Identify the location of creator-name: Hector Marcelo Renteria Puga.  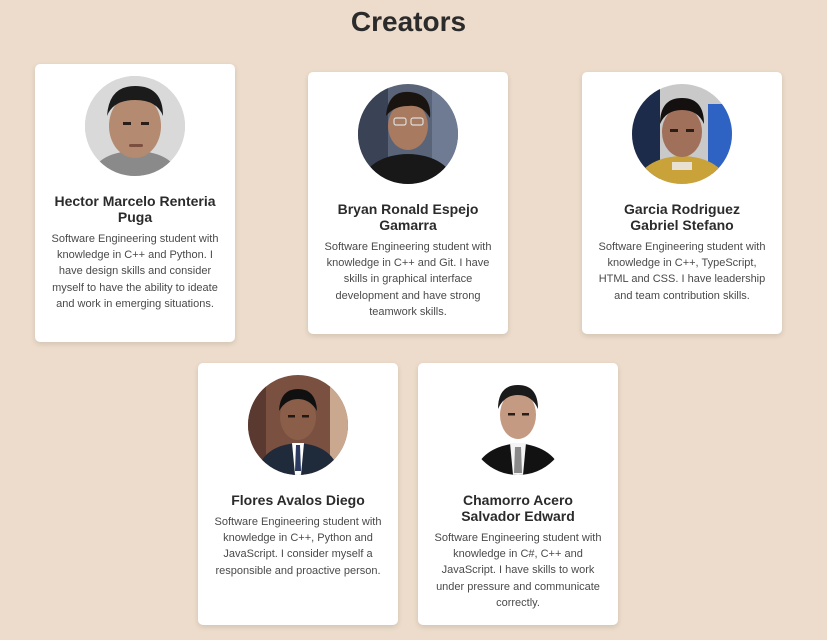
(135, 209).